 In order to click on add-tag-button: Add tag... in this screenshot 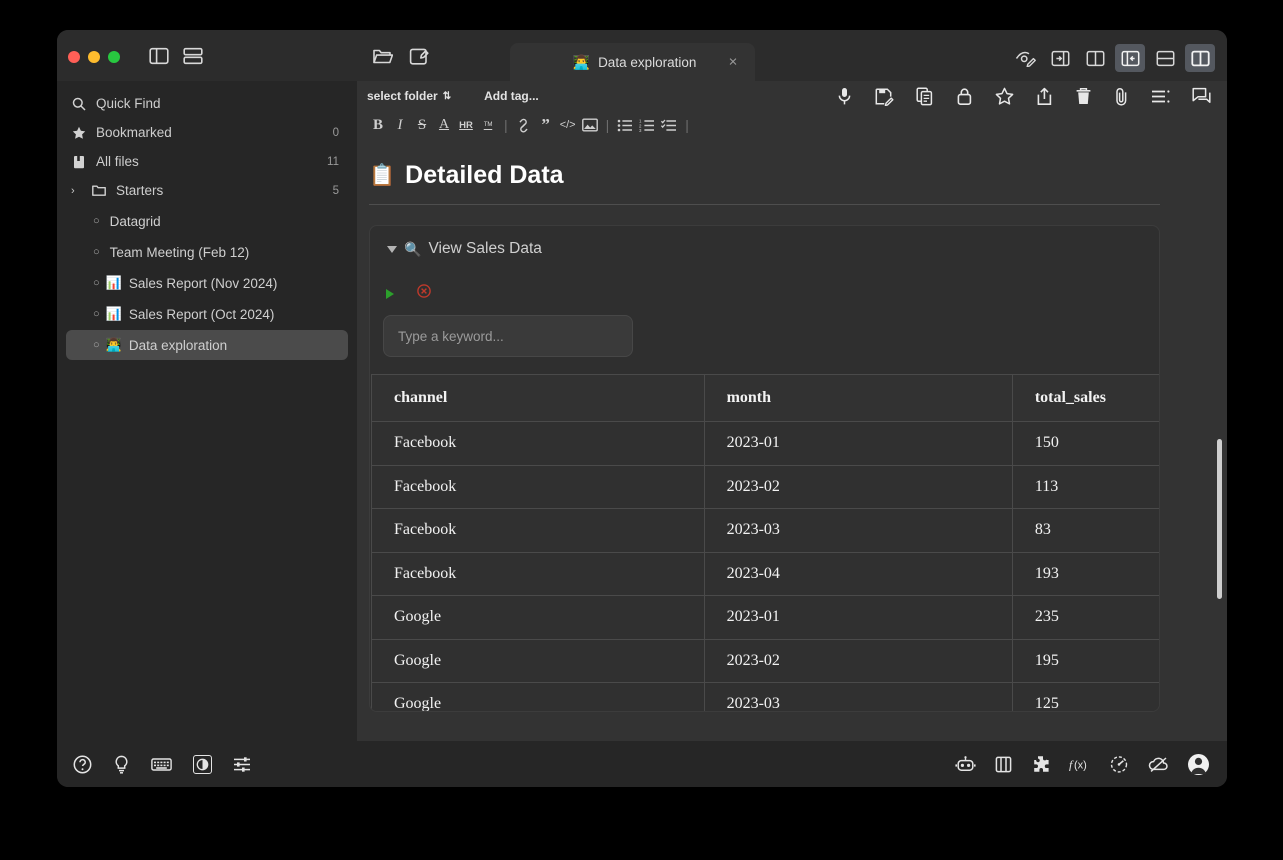, I will do `click(511, 96)`.